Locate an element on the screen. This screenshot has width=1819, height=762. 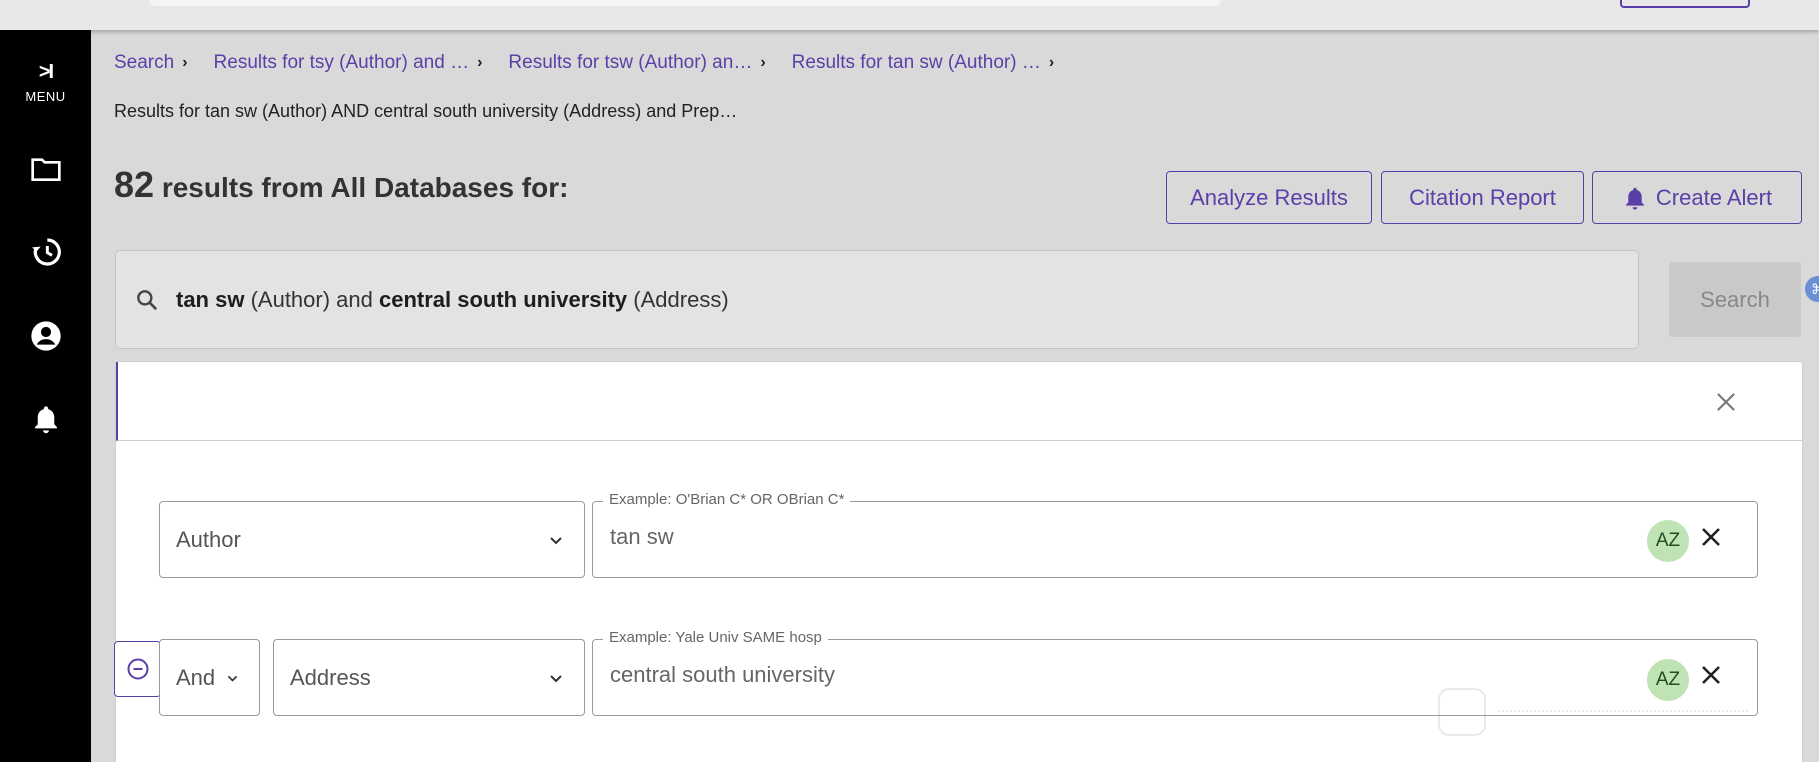
operator-select-row2: And is located at coordinates (209, 677).